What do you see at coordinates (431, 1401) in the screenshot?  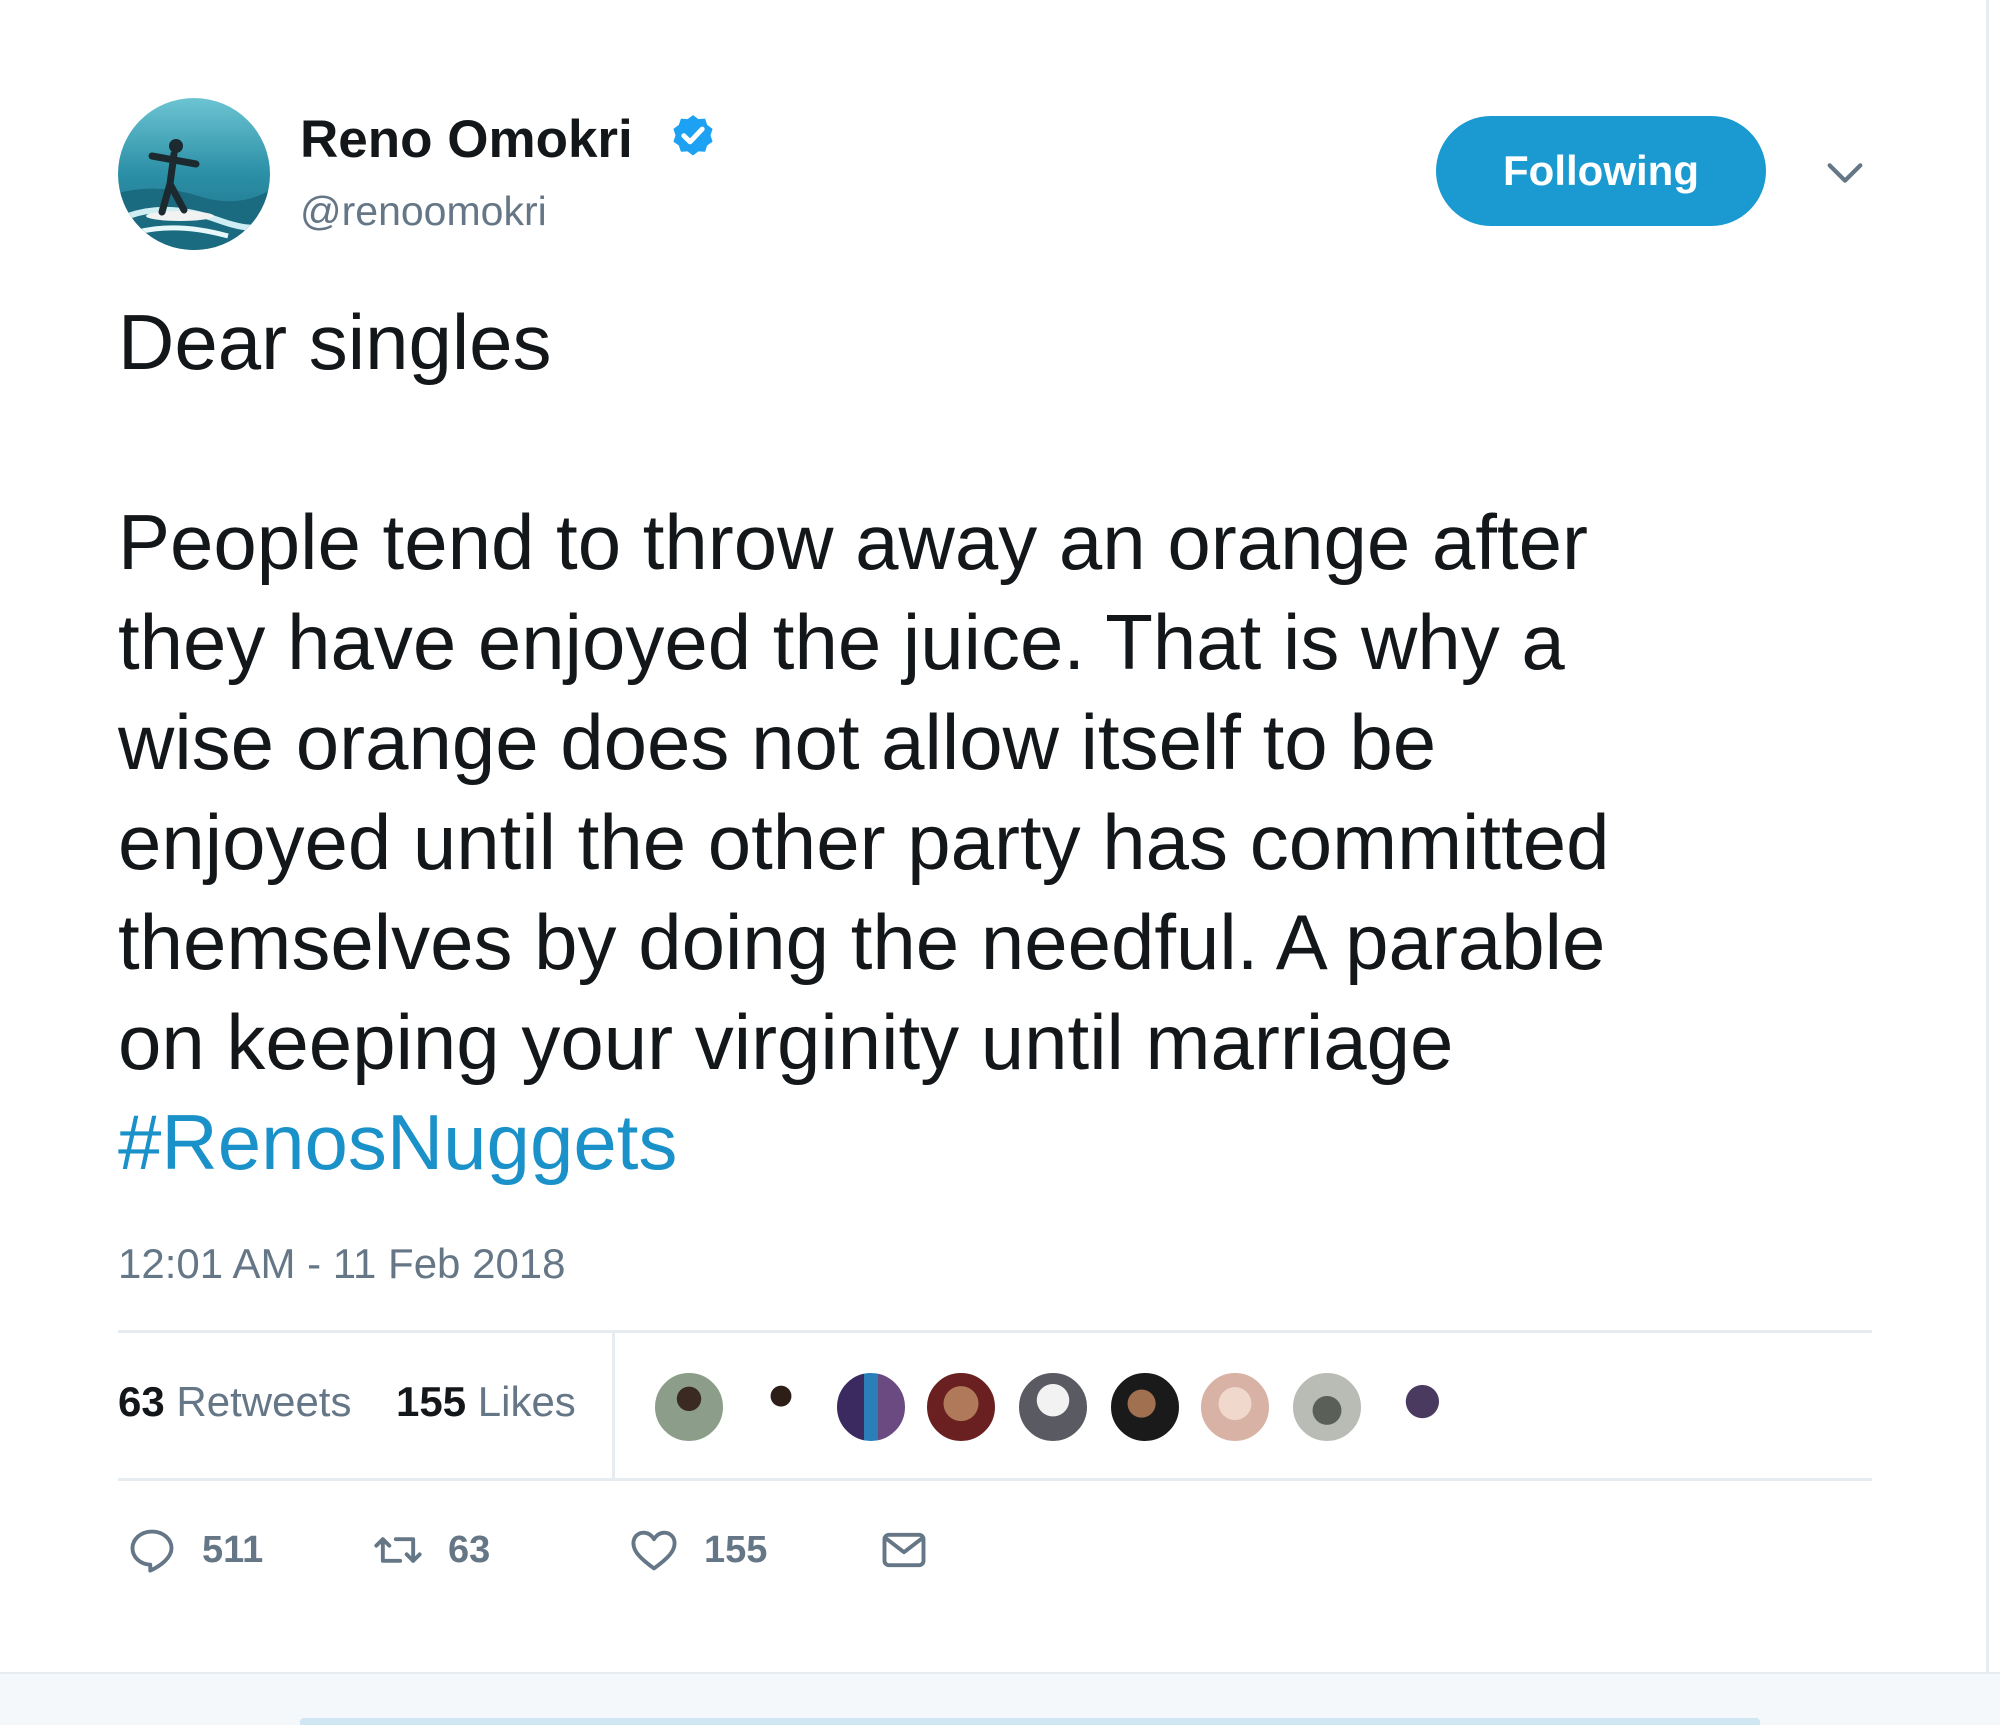 I see `likes-count: 155` at bounding box center [431, 1401].